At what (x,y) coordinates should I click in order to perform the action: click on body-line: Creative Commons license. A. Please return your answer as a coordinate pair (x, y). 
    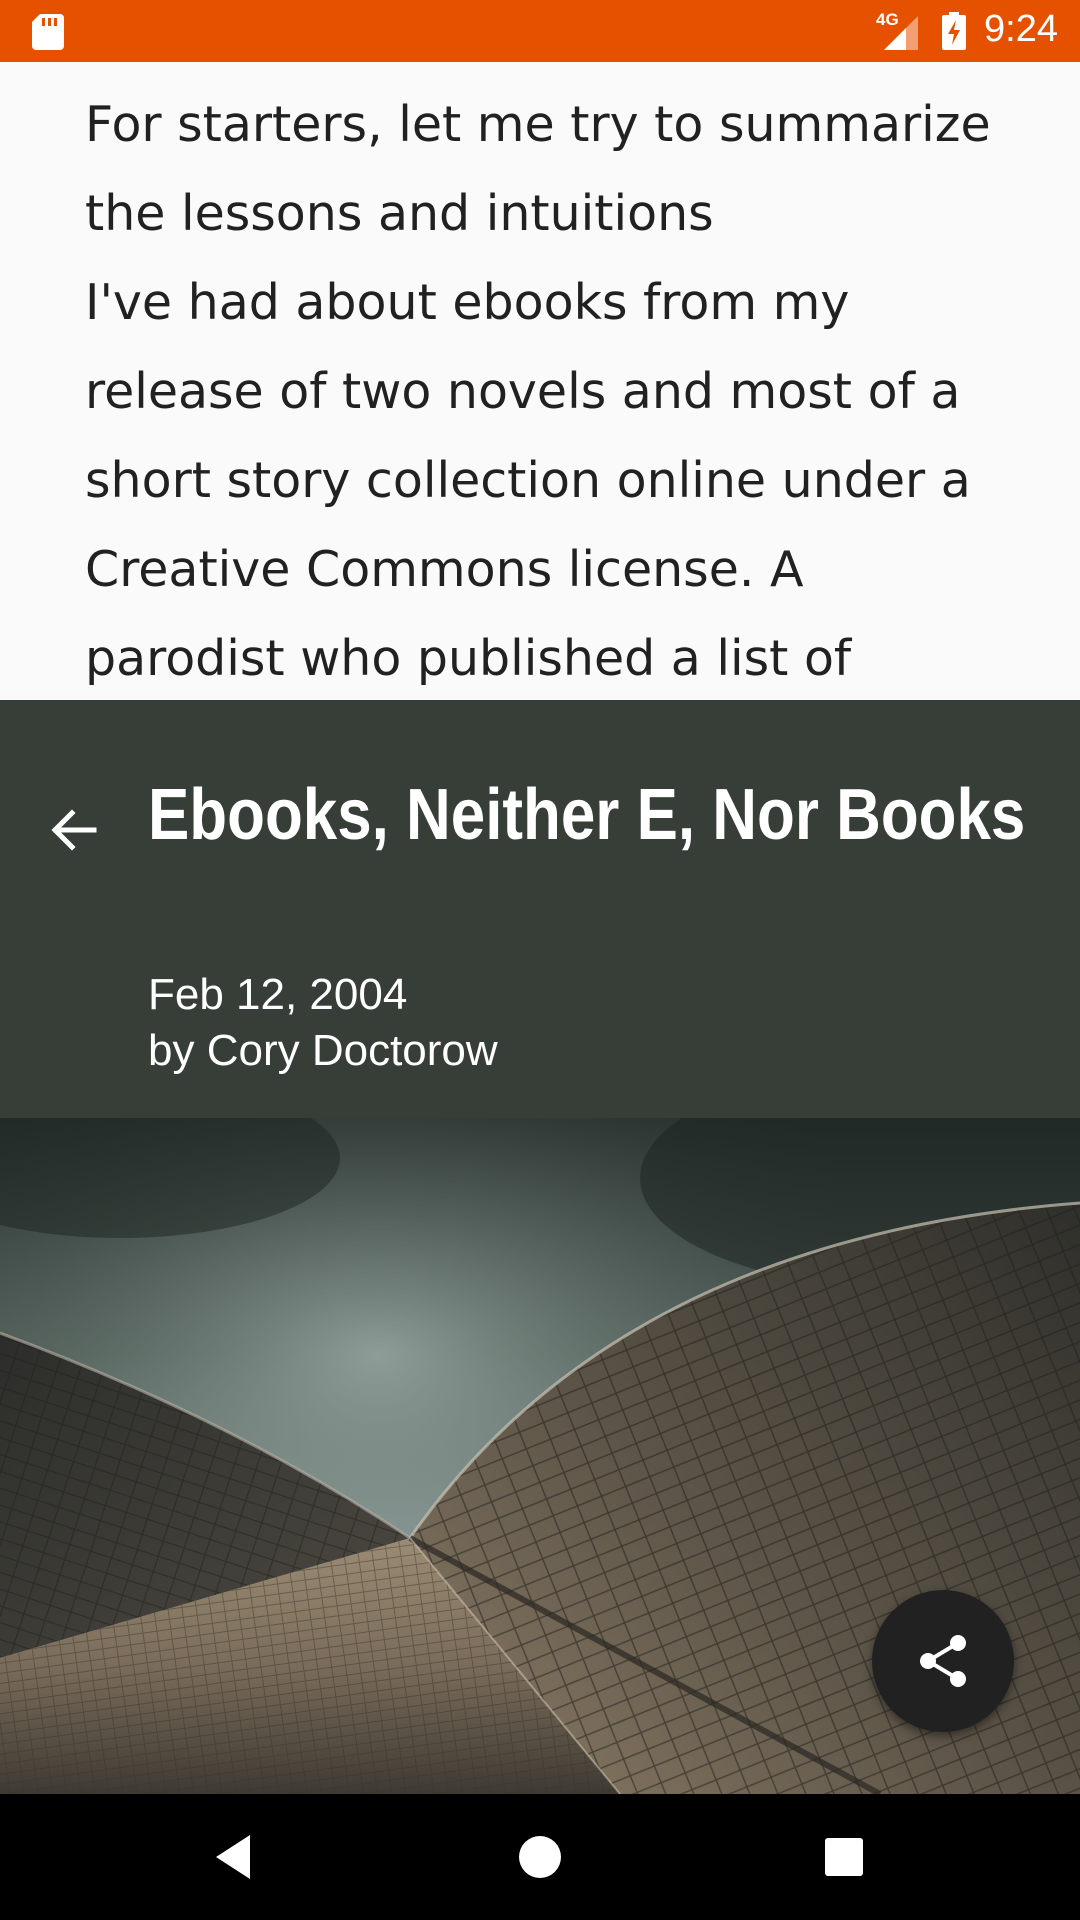
    Looking at the image, I should click on (444, 569).